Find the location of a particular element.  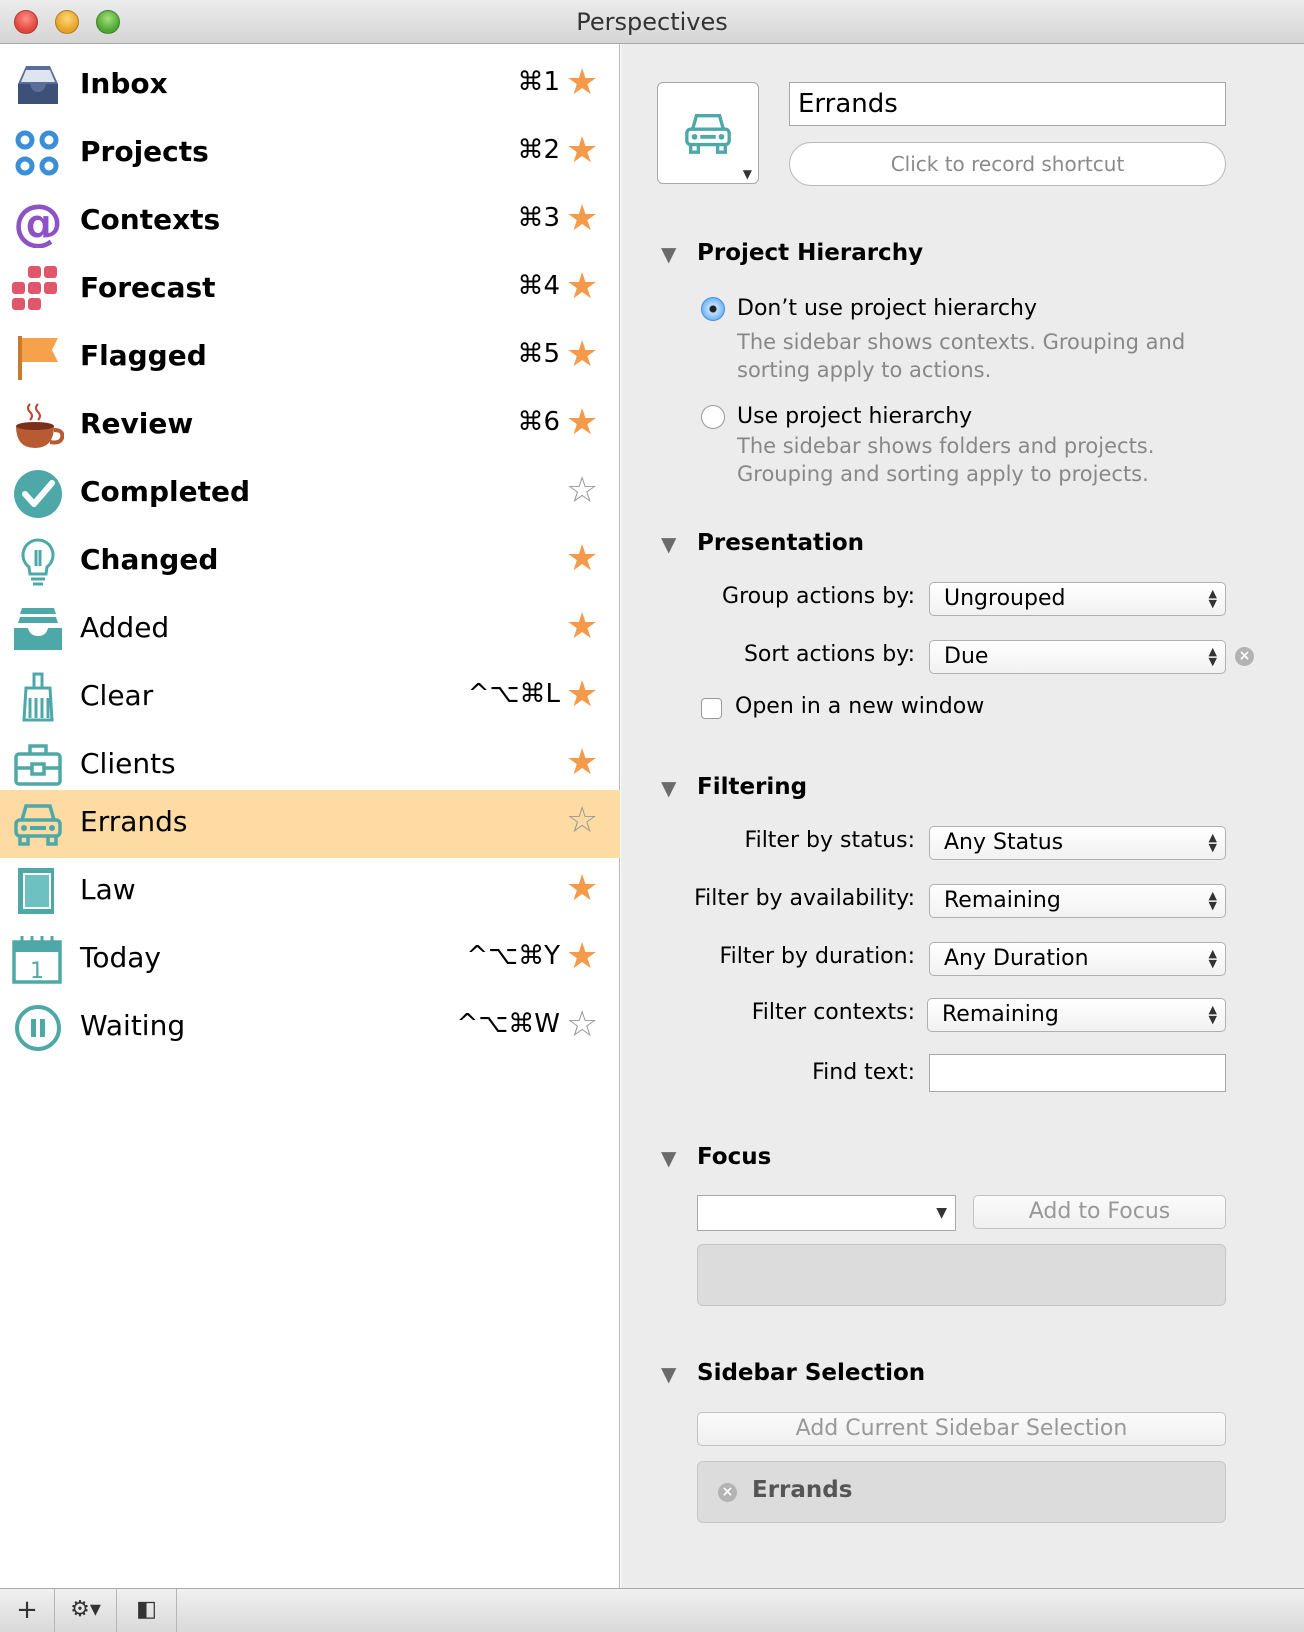

shortcut-label: ⌘5 is located at coordinates (538, 354).